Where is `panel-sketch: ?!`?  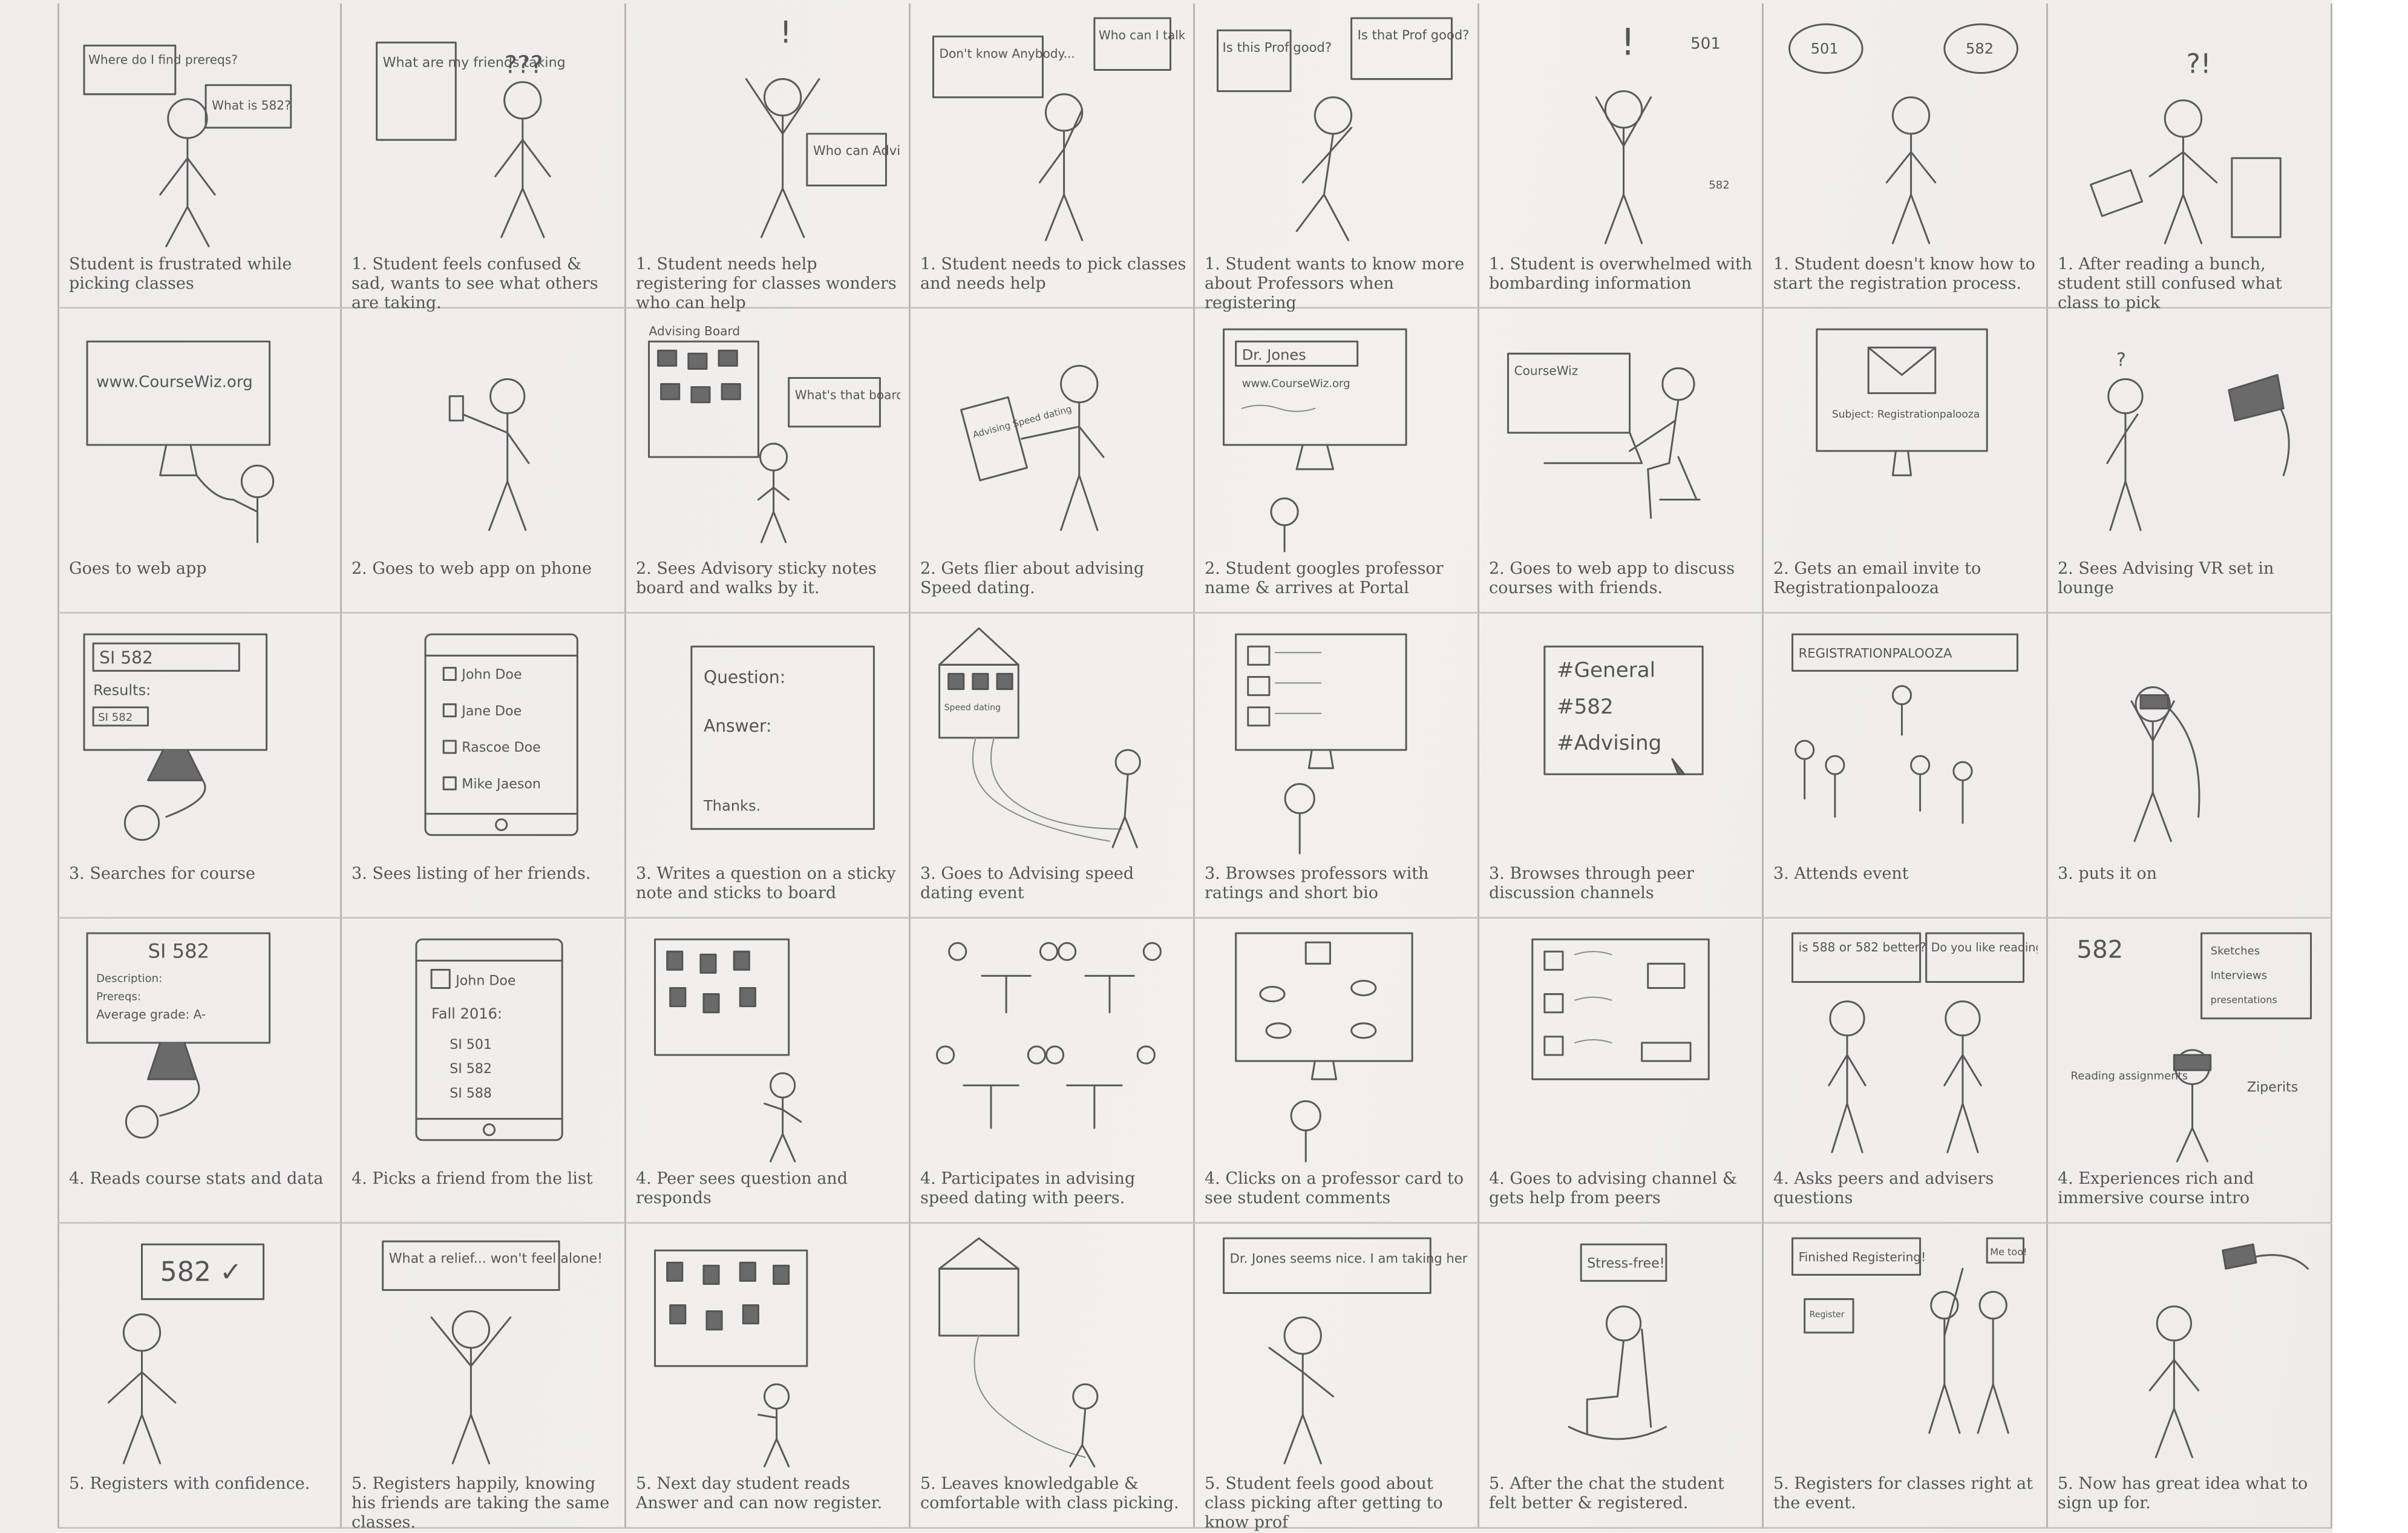
panel-sketch: ?! is located at coordinates (2189, 130).